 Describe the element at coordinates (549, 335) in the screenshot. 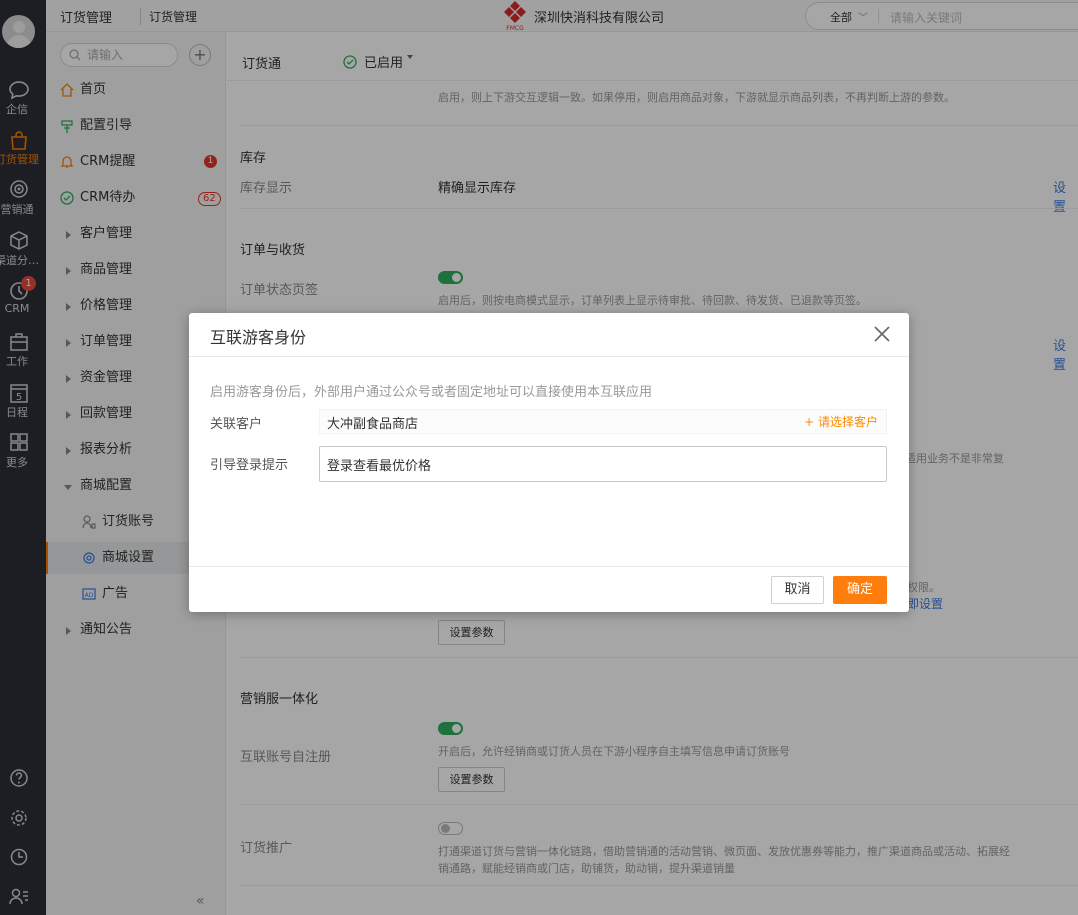

I see `dialog-header: 互联游客身份` at that location.